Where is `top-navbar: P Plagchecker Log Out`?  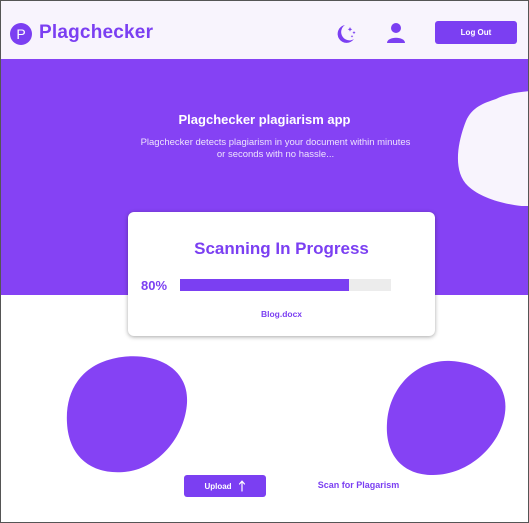 top-navbar: P Plagchecker Log Out is located at coordinates (264, 30).